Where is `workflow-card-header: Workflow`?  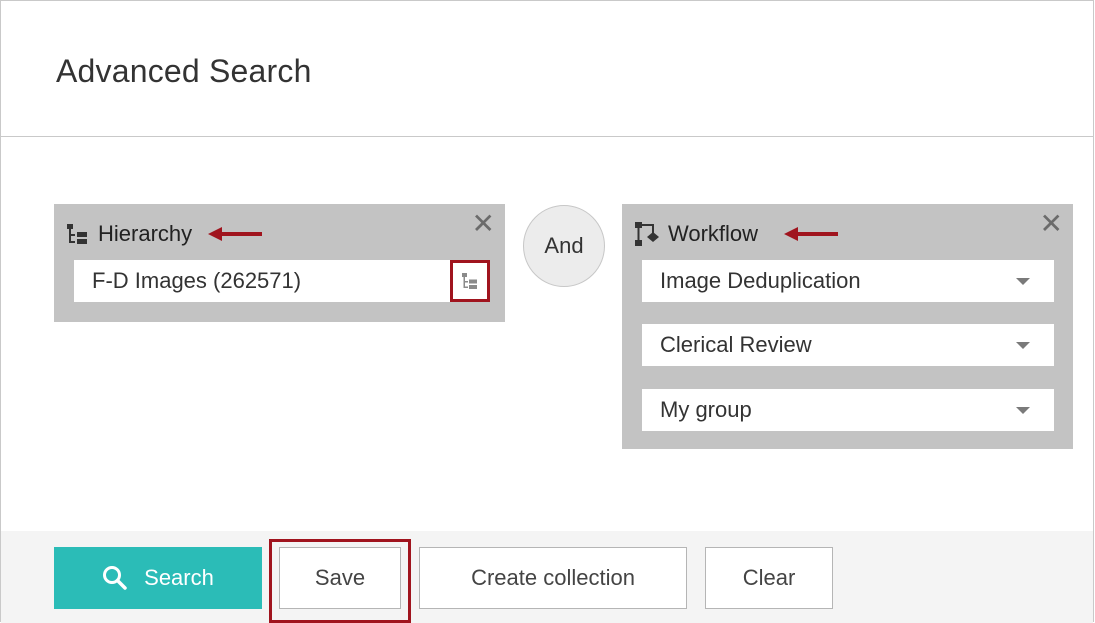 workflow-card-header: Workflow is located at coordinates (736, 234).